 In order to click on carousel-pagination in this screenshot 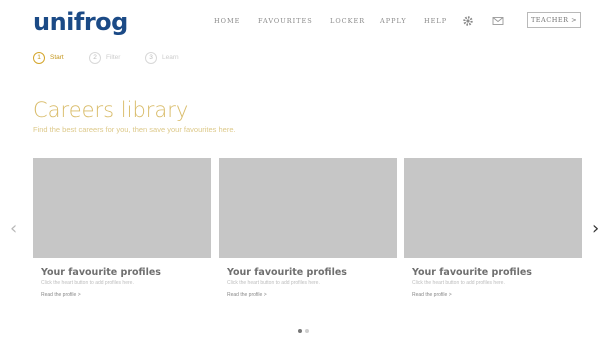, I will do `click(305, 329)`.